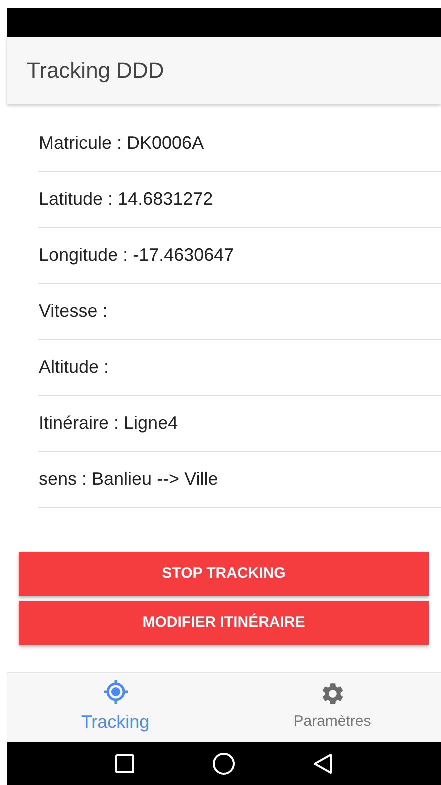 The width and height of the screenshot is (441, 785). I want to click on action-button: MODIFIER ITINÉRAIRE, so click(224, 623).